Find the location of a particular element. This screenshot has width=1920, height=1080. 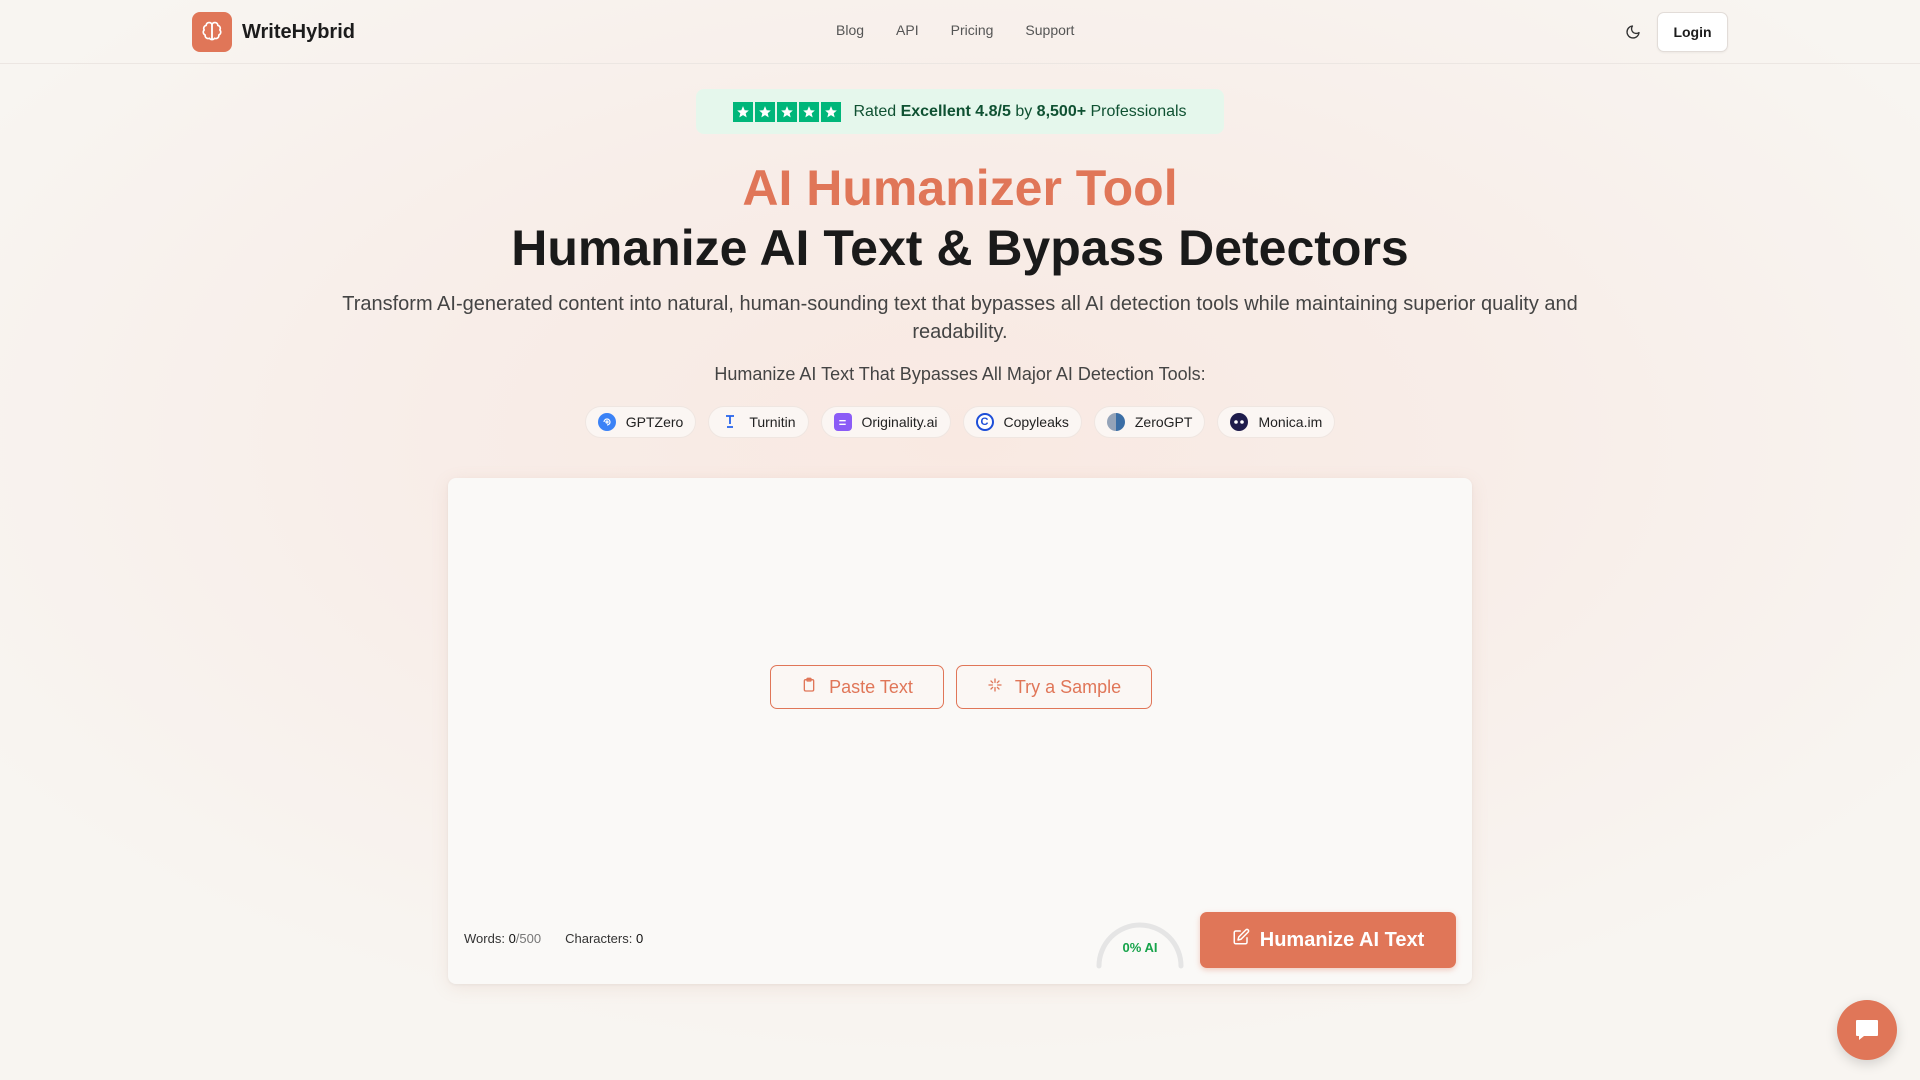

words-label: Words: is located at coordinates (484, 938).